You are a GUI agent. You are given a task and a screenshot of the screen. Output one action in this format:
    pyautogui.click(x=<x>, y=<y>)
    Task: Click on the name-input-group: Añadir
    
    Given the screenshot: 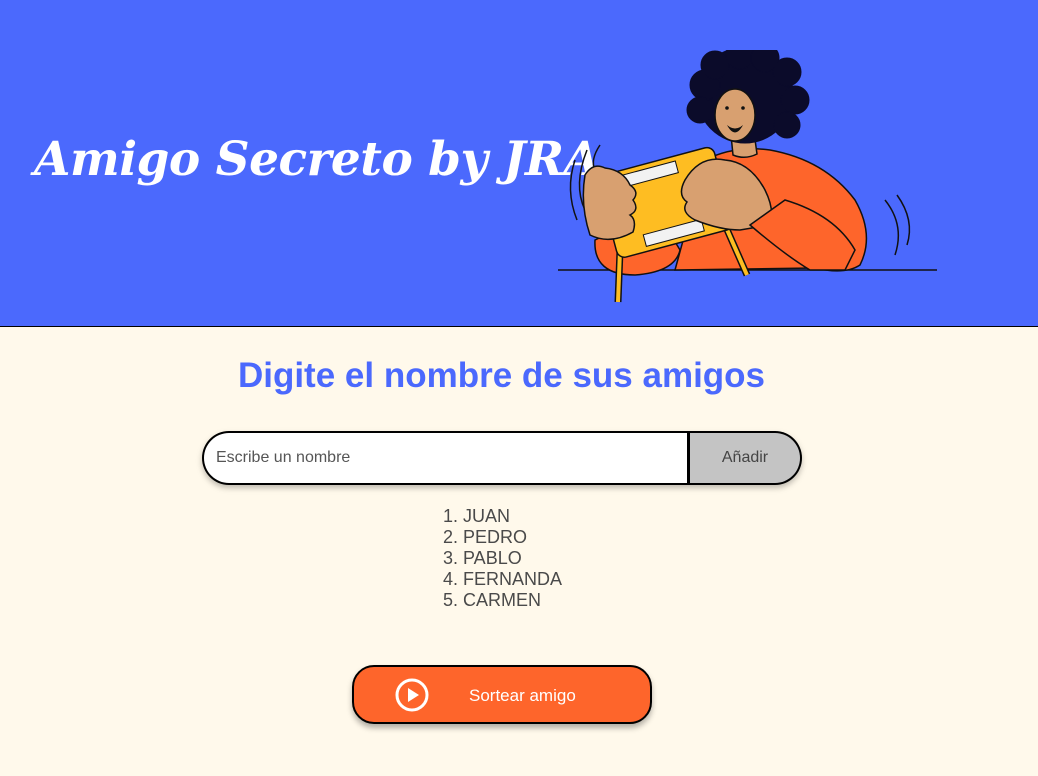 What is the action you would take?
    pyautogui.click(x=502, y=458)
    